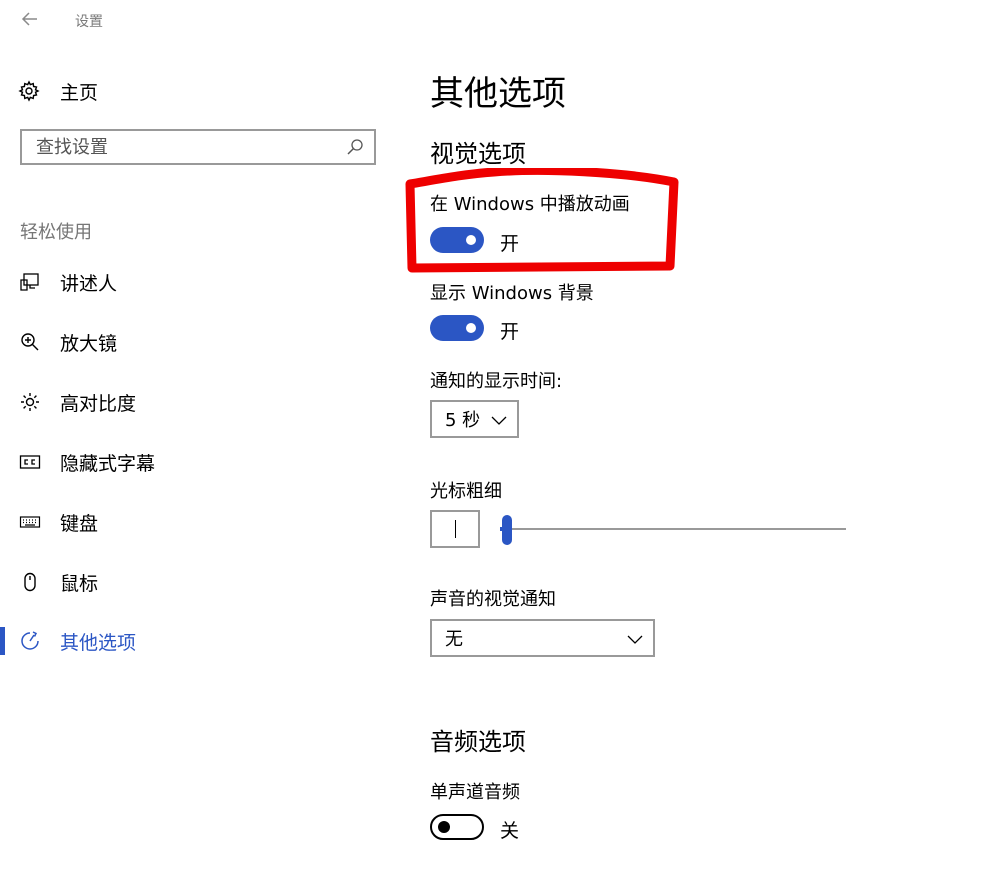  I want to click on show-background-label: 显示 Windows 背景, so click(512, 293).